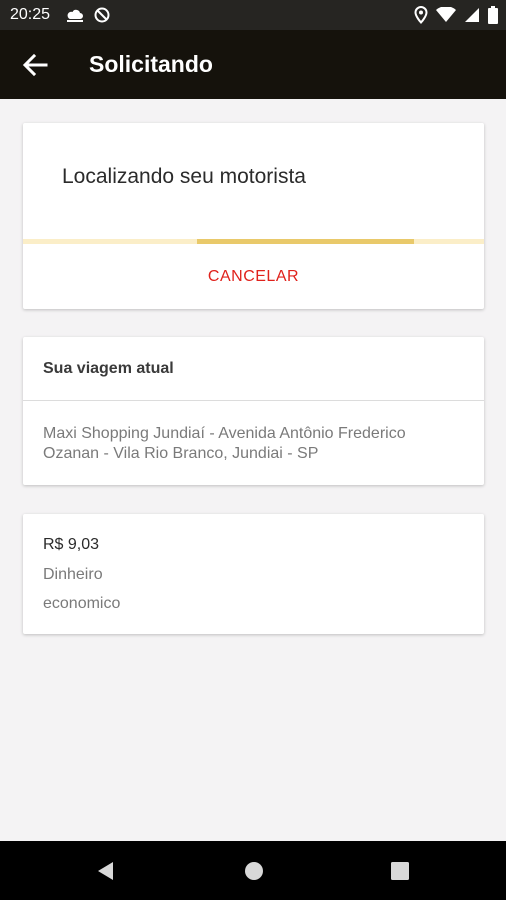  What do you see at coordinates (30, 14) in the screenshot?
I see `status-time: 20:25` at bounding box center [30, 14].